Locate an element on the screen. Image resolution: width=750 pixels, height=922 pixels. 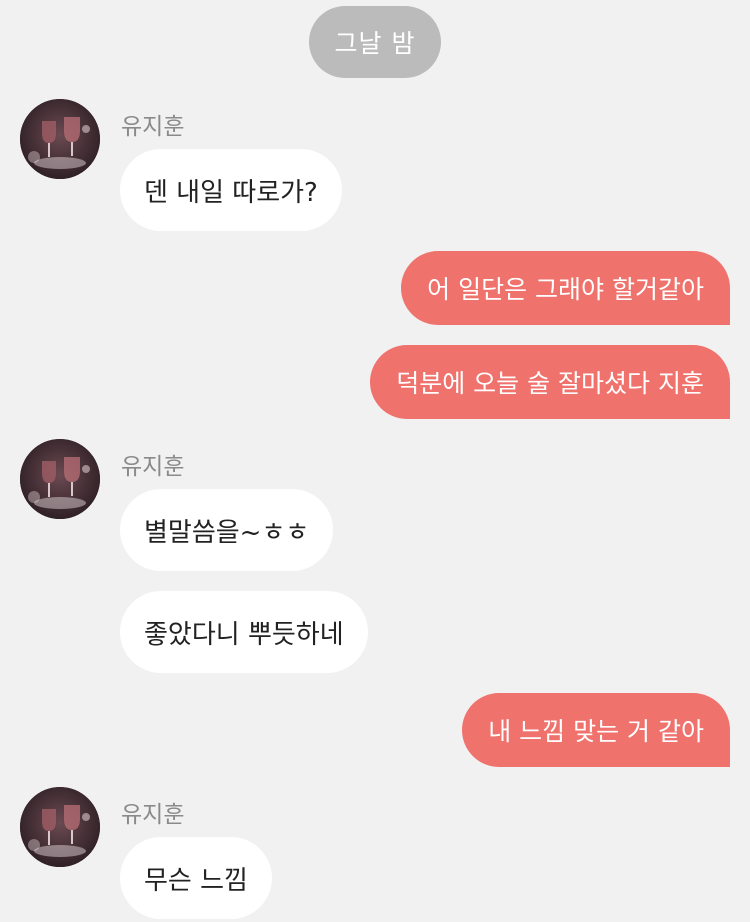
outgoing-message: 어 일단은 그래야 할거같아 is located at coordinates (565, 288).